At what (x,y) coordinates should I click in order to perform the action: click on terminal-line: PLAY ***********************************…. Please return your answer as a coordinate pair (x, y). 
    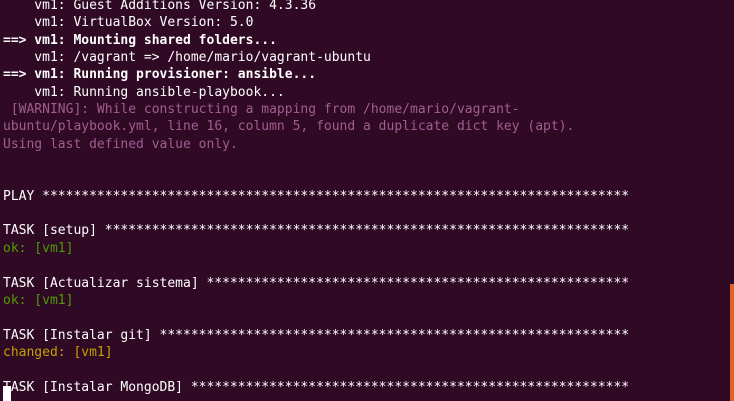
    Looking at the image, I should click on (316, 196).